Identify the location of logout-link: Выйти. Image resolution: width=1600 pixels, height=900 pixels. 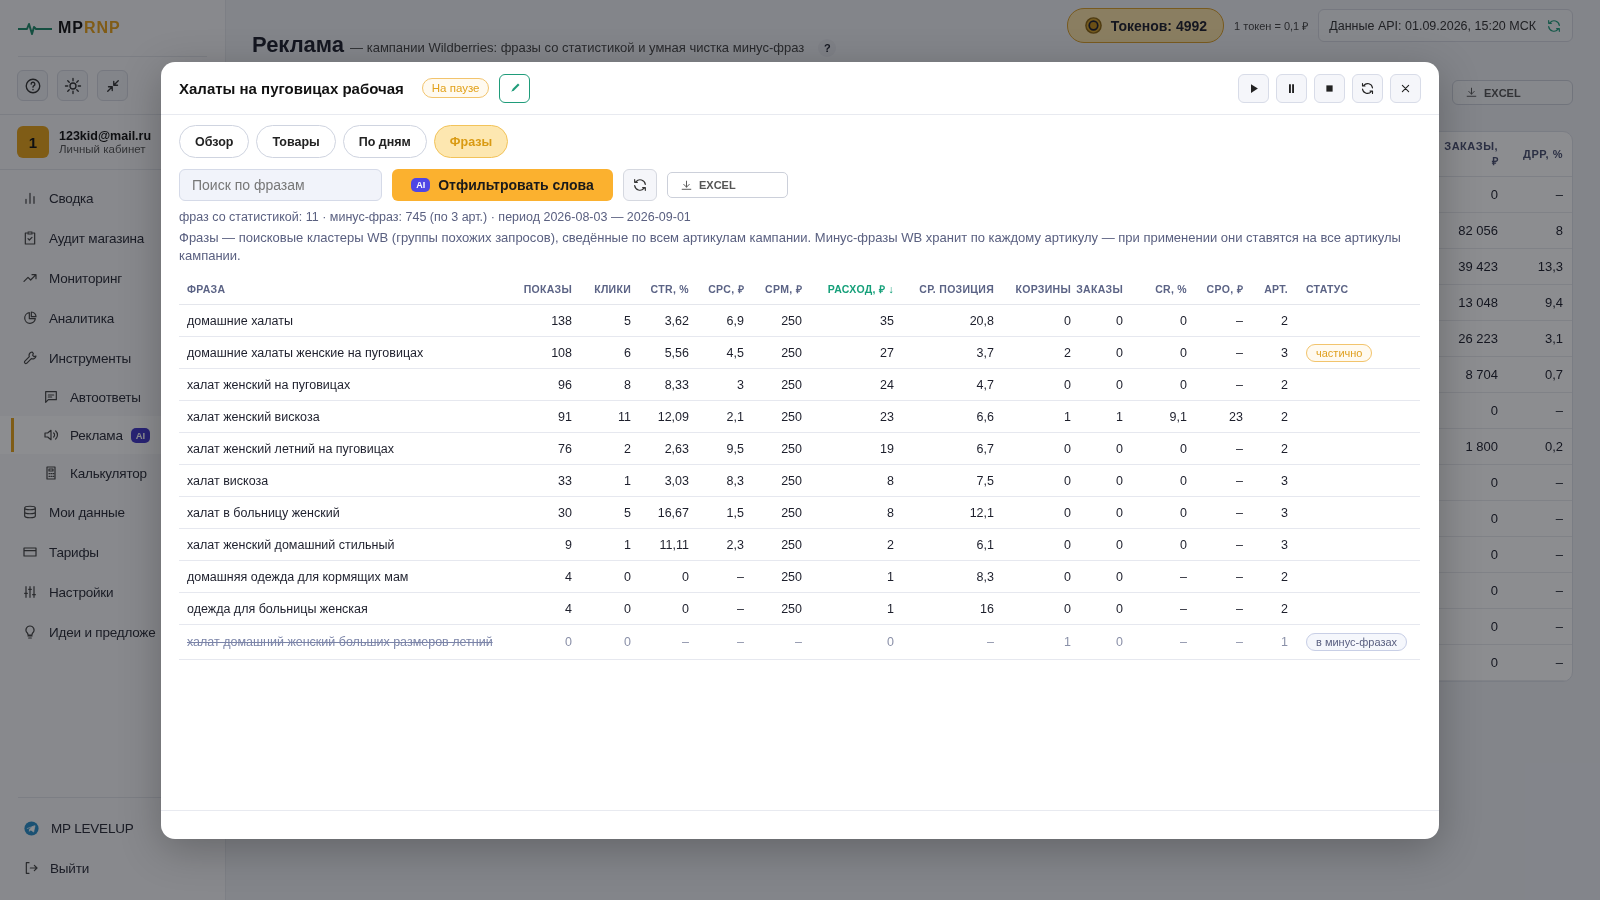
(112, 868).